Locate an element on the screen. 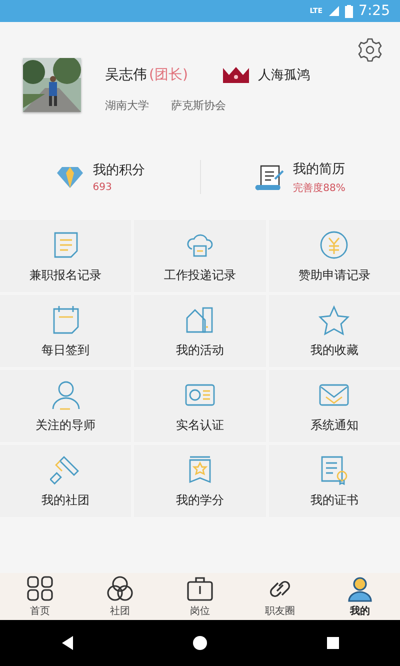  tab-label: 我的 is located at coordinates (360, 611).